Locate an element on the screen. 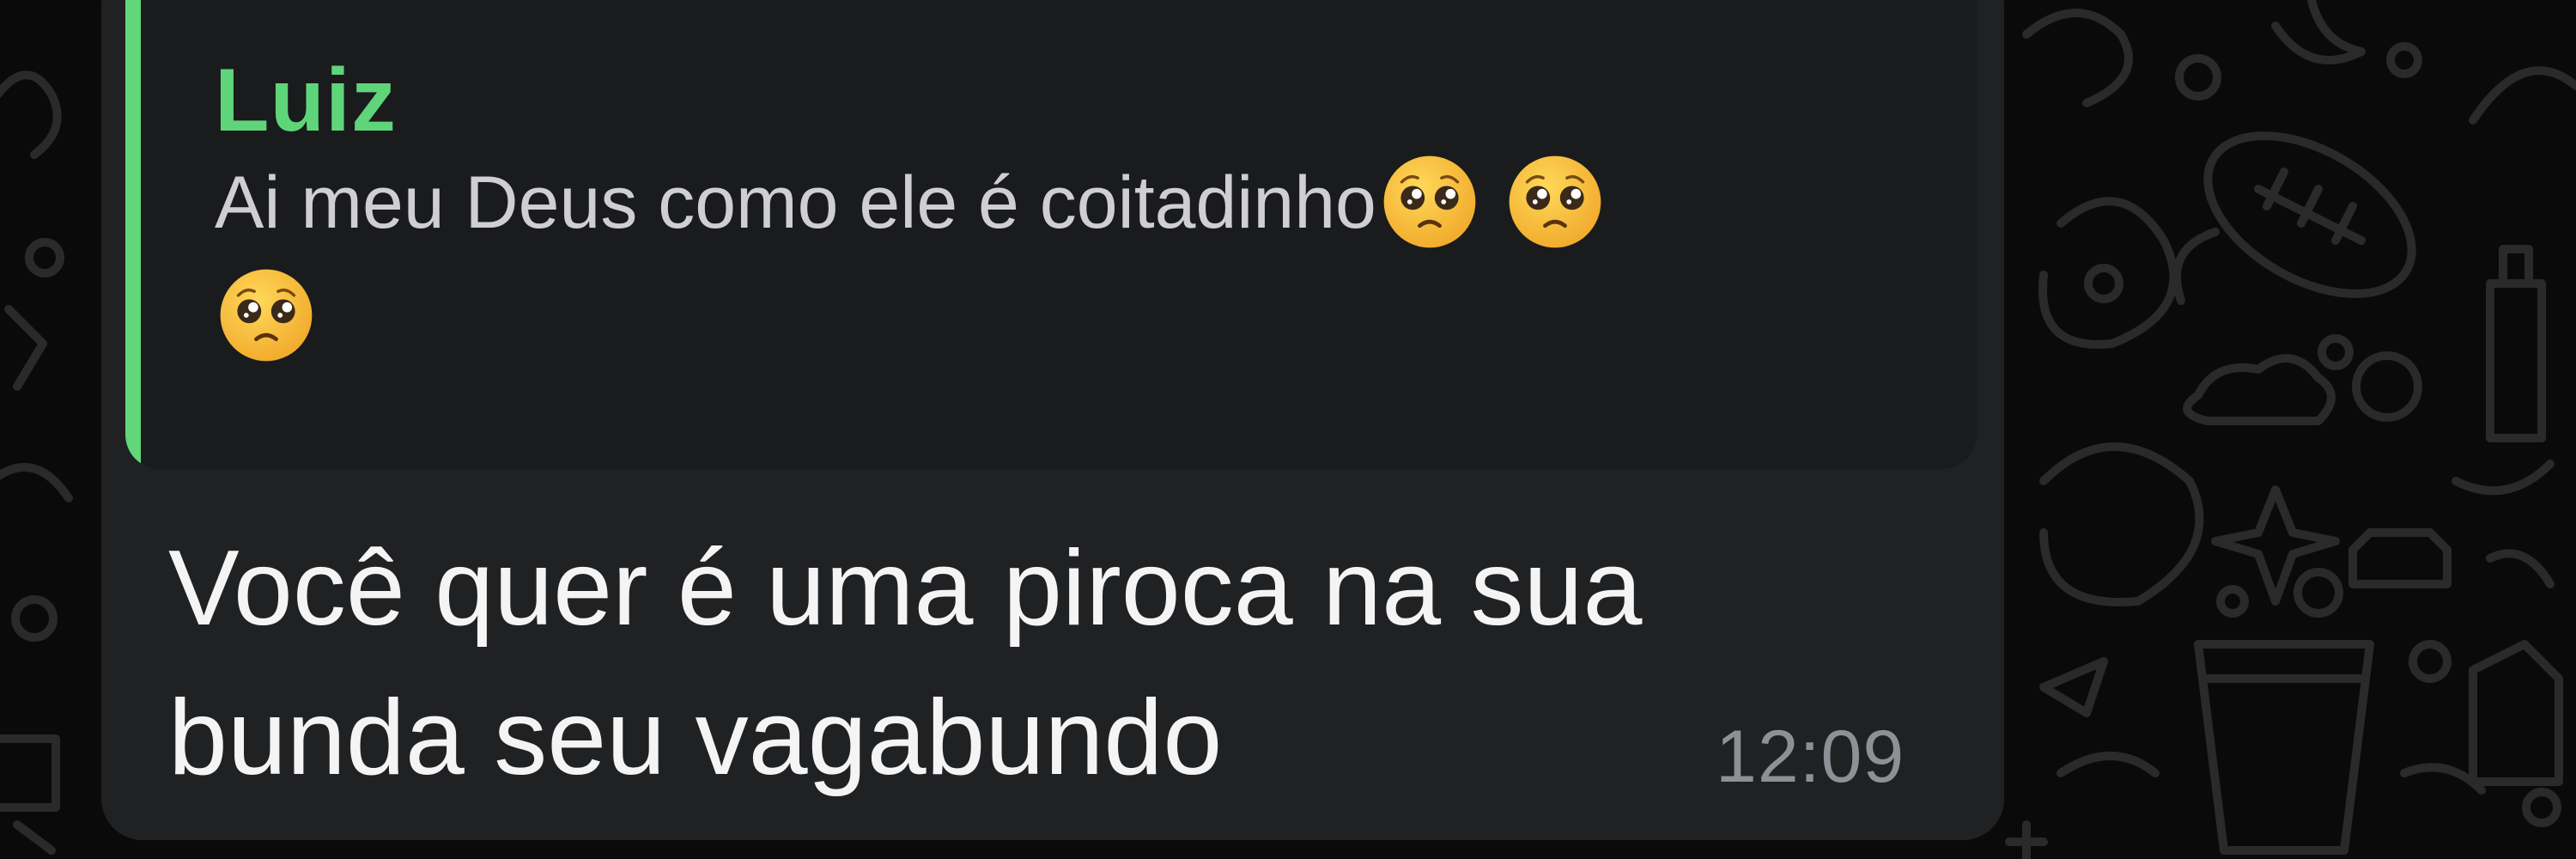 This screenshot has height=859, width=2576. quote-text: Ai meu Deus como ele é coitadinho is located at coordinates (795, 203).